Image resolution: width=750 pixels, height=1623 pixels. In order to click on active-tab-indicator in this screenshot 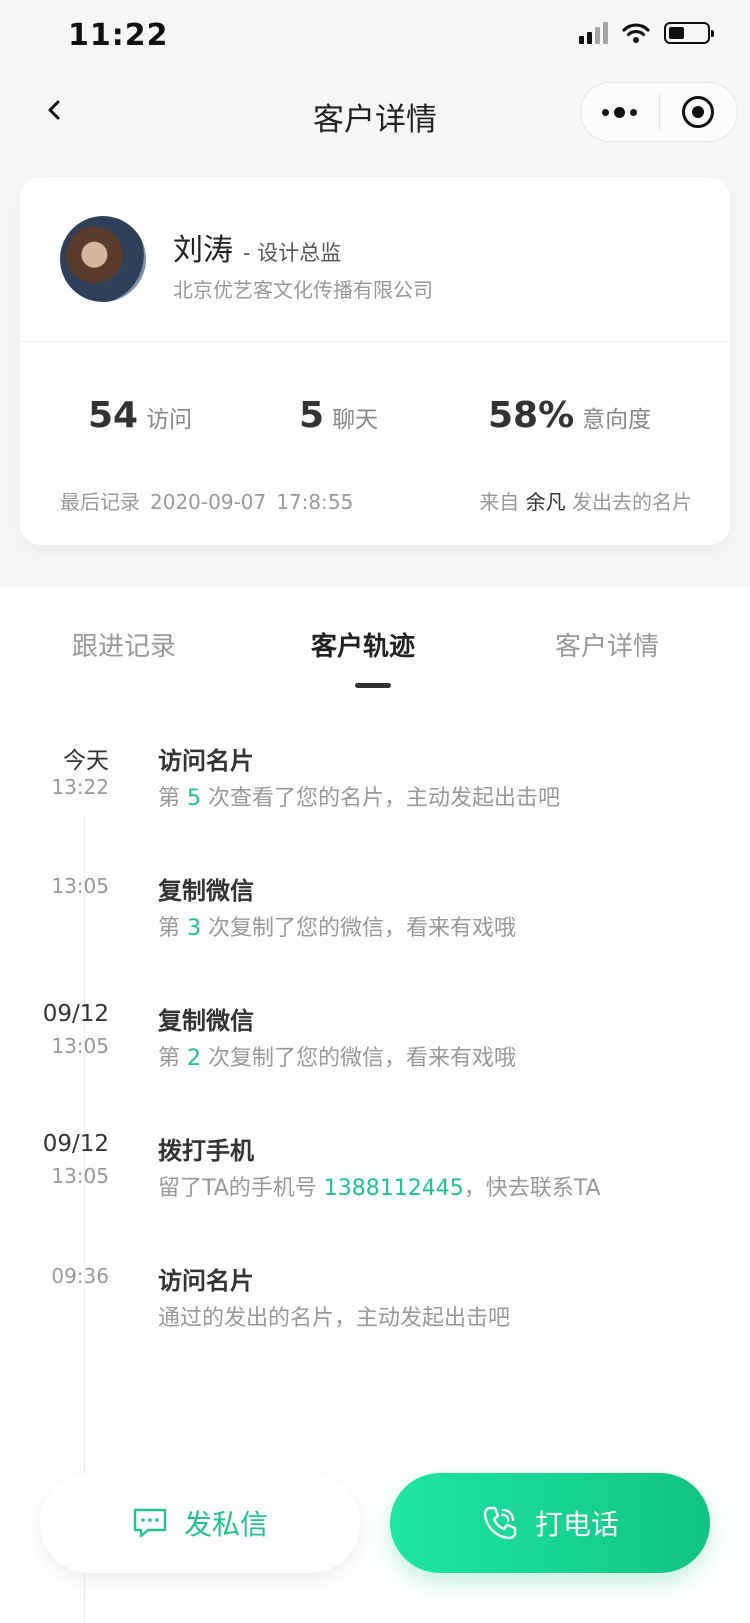, I will do `click(373, 685)`.